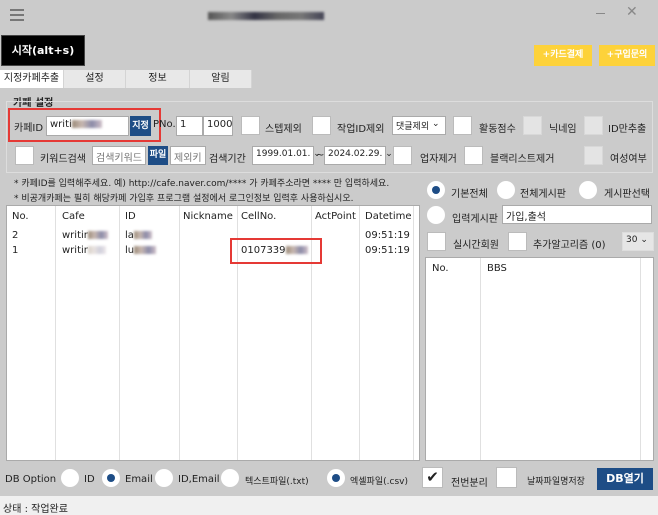 Image resolution: width=658 pixels, height=515 pixels. I want to click on date-to-select: 2024.02.29. ⌄, so click(358, 155).